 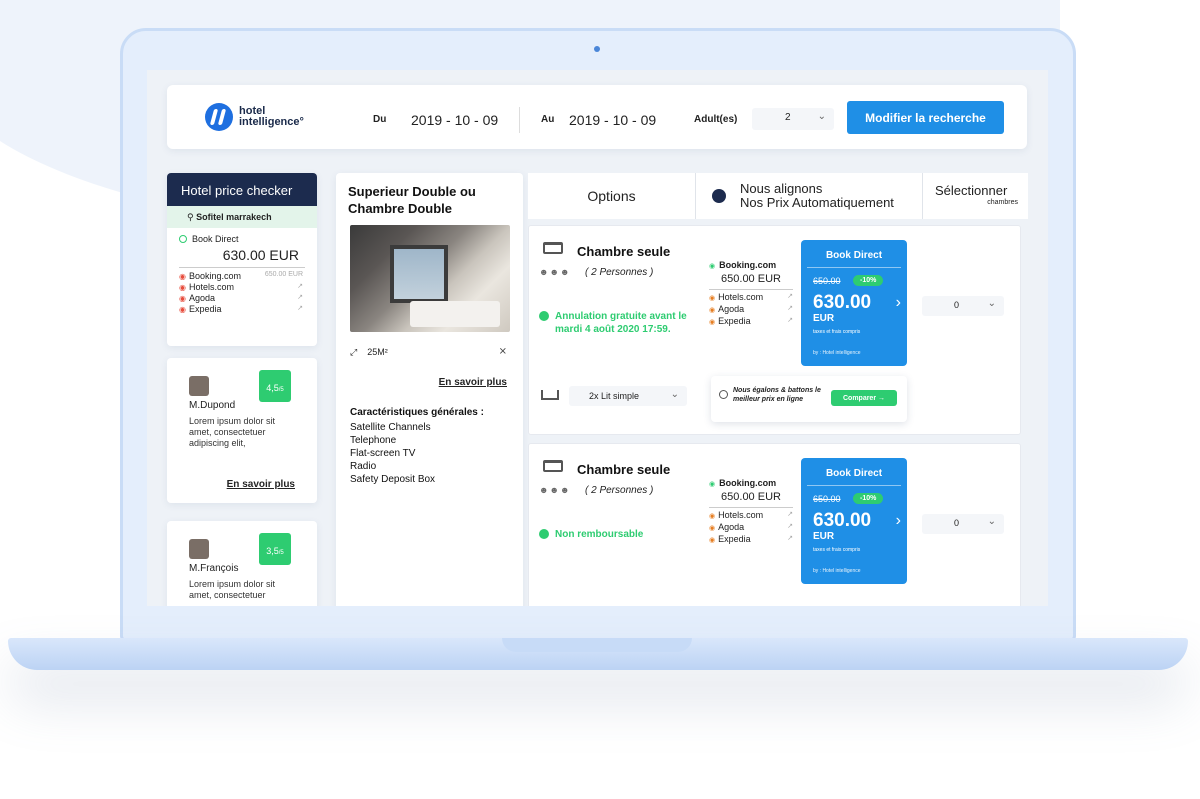 What do you see at coordinates (976, 194) in the screenshot?
I see `select-column-header: Sélectionner chambres` at bounding box center [976, 194].